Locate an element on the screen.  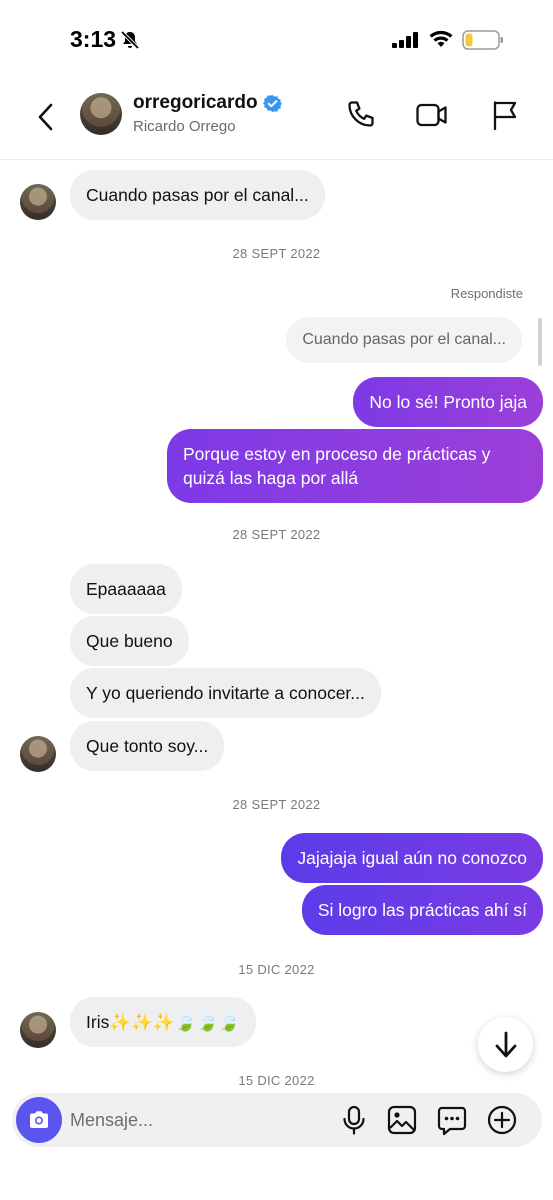
incoming-message: Iris✨✨✨🍃🍃🍃 is located at coordinates (163, 1022).